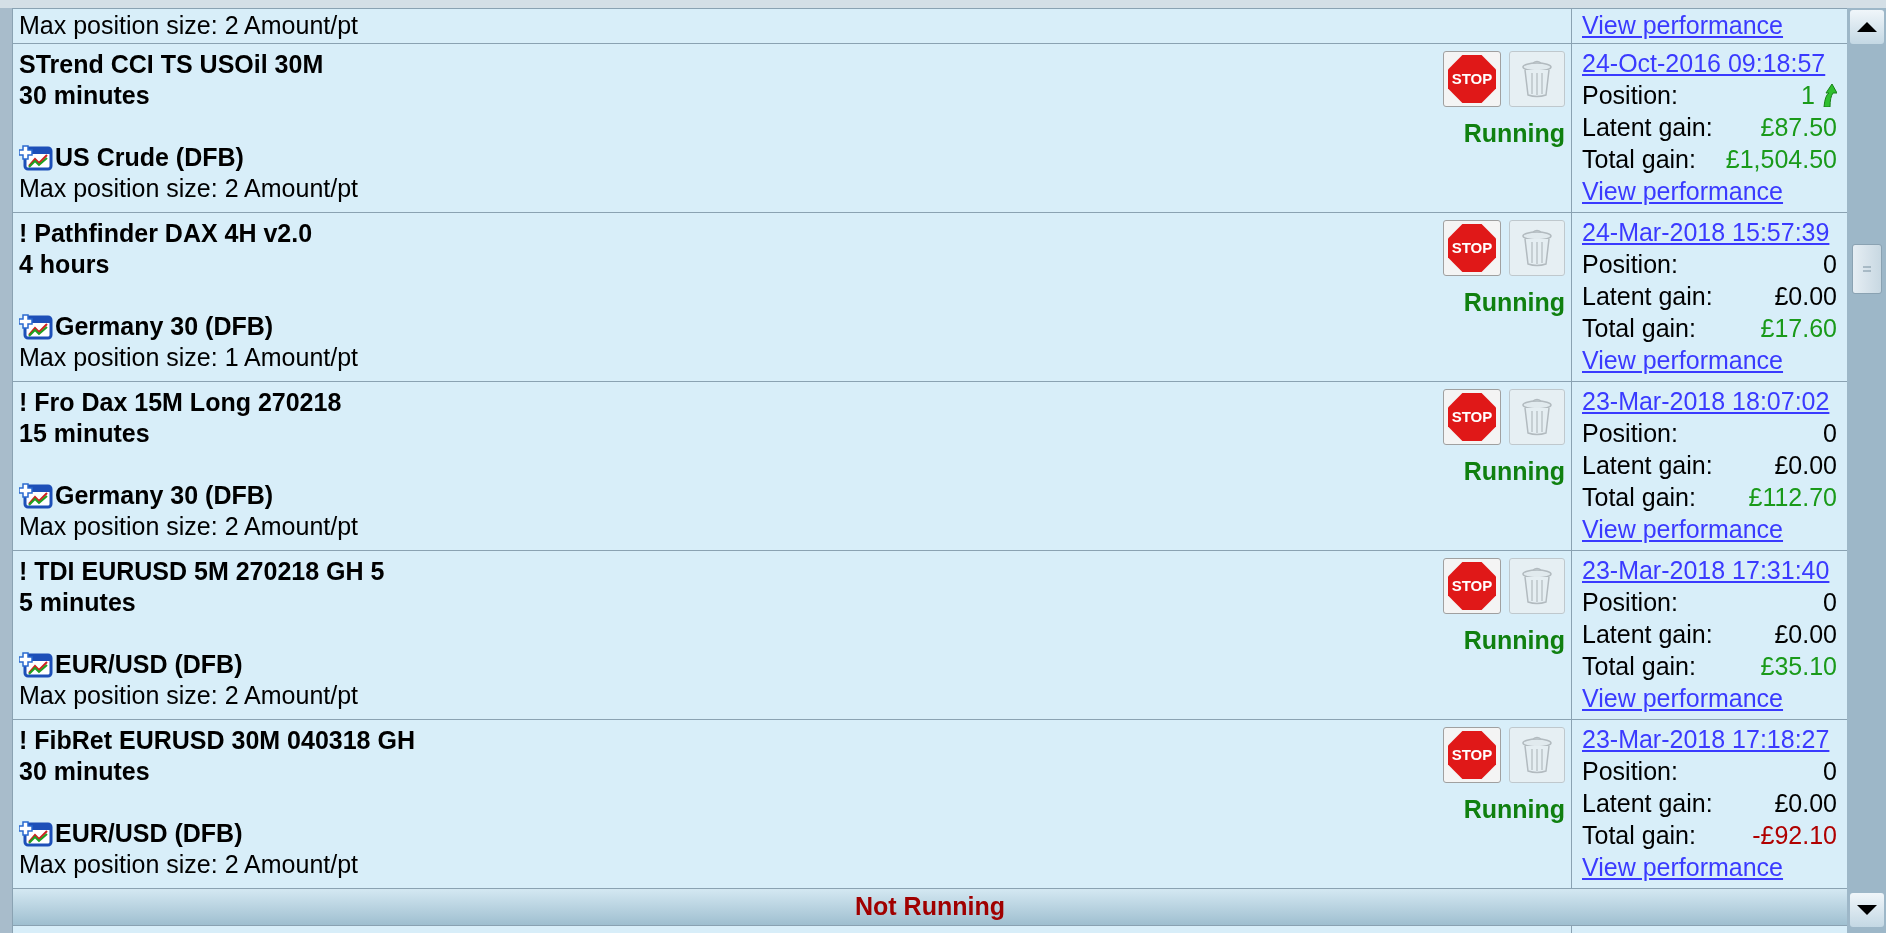 Image resolution: width=1886 pixels, height=933 pixels. I want to click on strategy-name: STrend CCI TS USOil 30M, so click(172, 64).